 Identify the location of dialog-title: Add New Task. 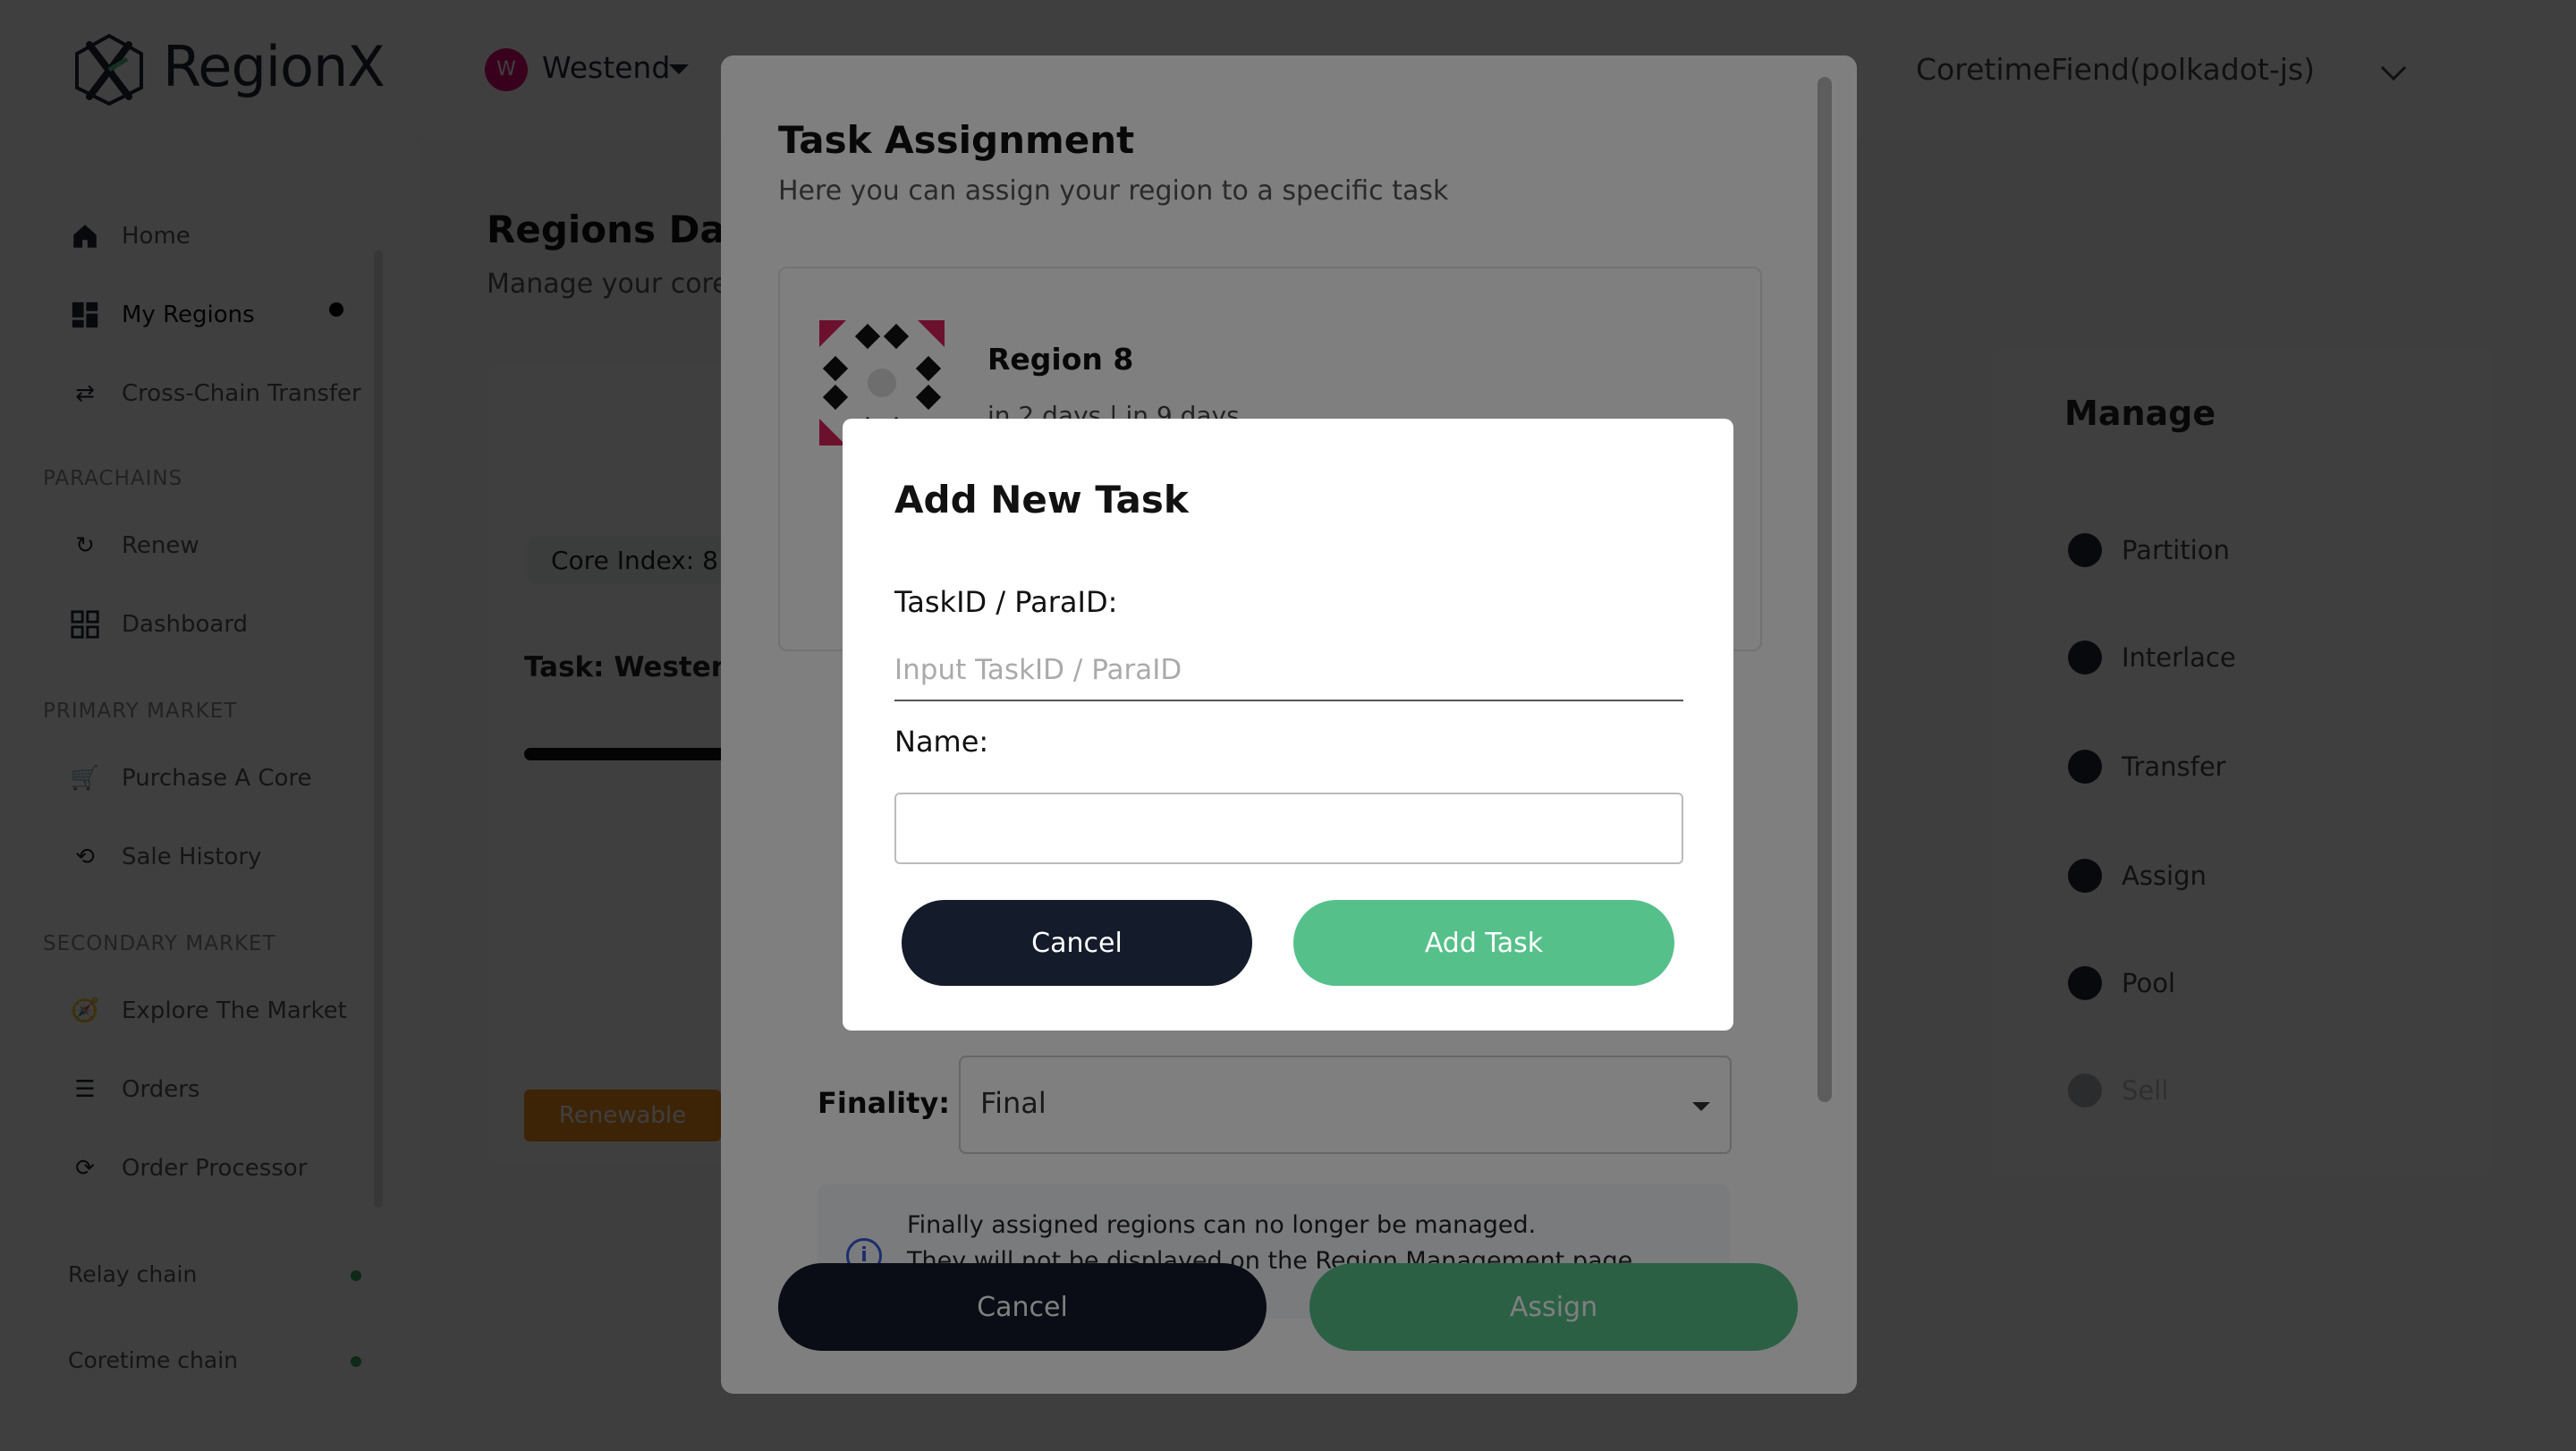
(1041, 500).